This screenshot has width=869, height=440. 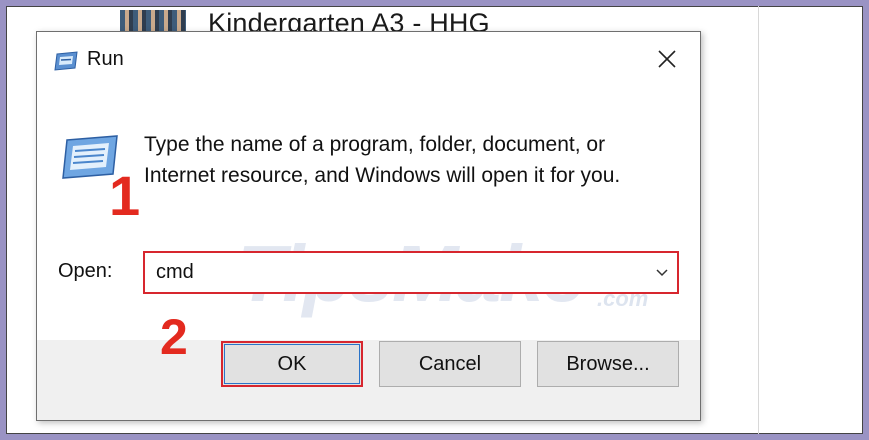 I want to click on step-number-2: 2, so click(x=174, y=337).